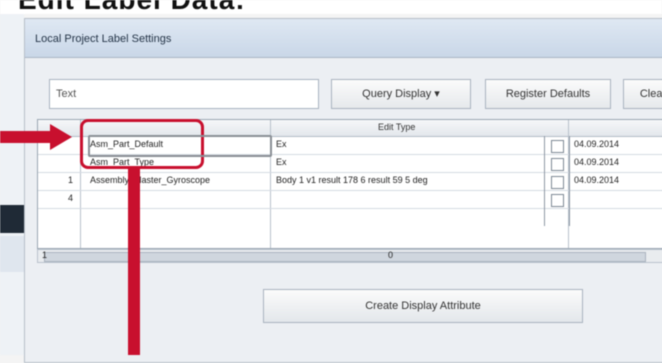  Describe the element at coordinates (331, 7) in the screenshot. I see `page-caption: Edit Label Data:` at that location.